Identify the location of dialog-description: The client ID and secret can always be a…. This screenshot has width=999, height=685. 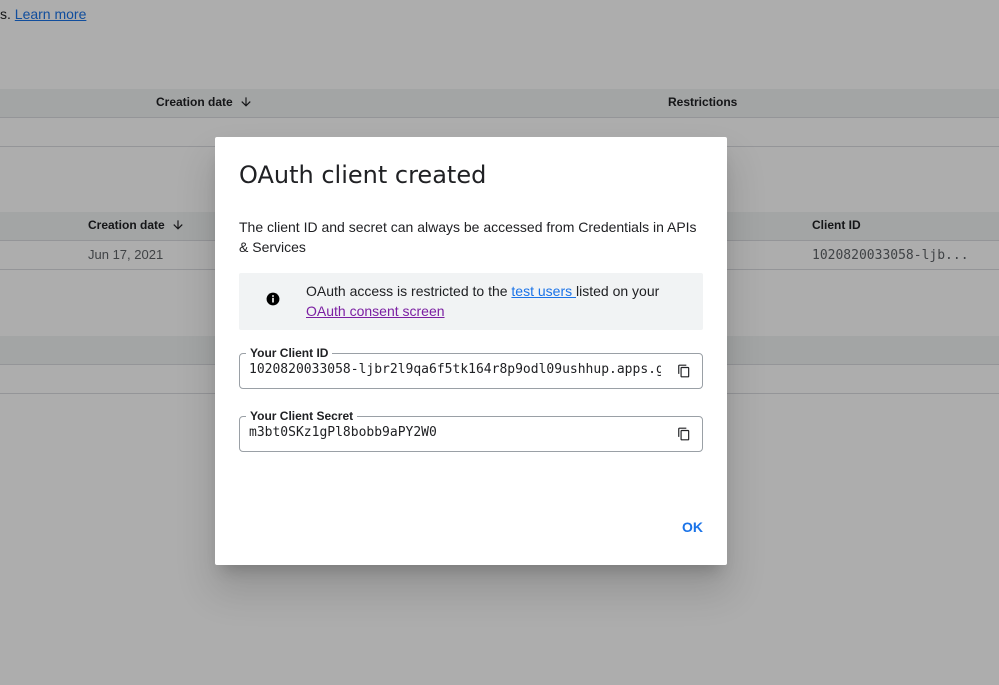
(468, 237).